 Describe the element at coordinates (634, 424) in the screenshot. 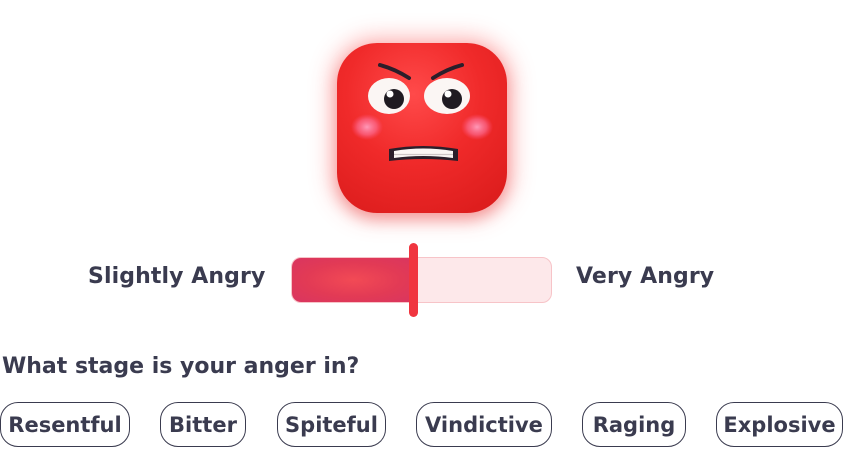

I see `option-chip-raging: Raging` at that location.